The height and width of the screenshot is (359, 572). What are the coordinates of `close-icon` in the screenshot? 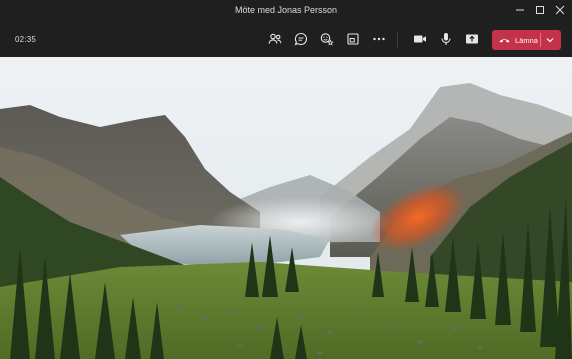 It's located at (560, 10).